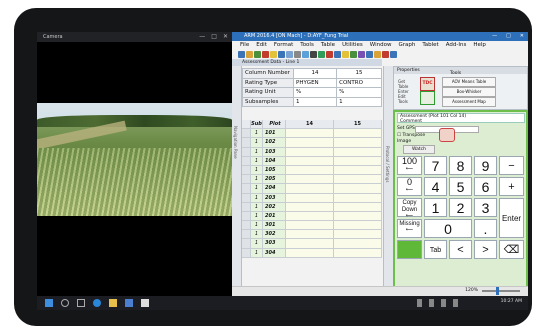 The image size is (541, 332). Describe the element at coordinates (337, 54) in the screenshot. I see `chart-icon` at that location.